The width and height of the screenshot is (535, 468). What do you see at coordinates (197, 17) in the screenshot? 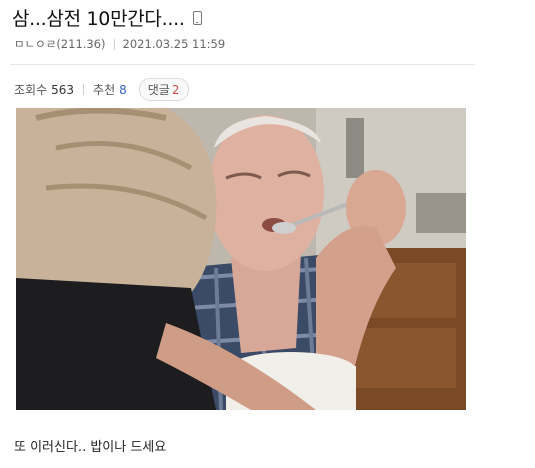
I see `mobile-icon` at bounding box center [197, 17].